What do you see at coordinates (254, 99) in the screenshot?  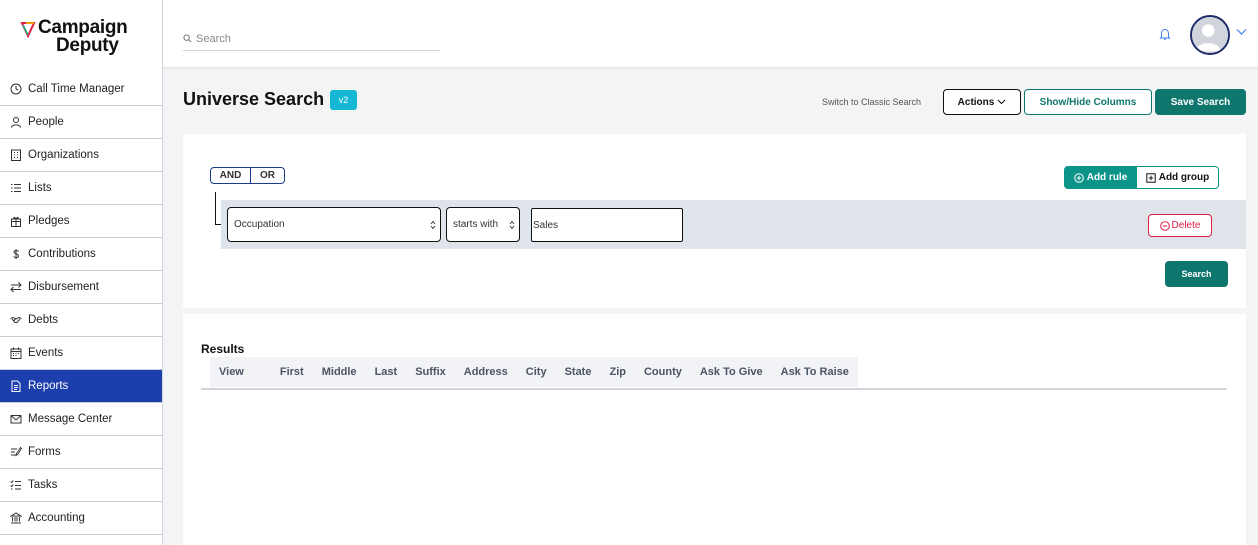 I see `page-title: Universe Search` at bounding box center [254, 99].